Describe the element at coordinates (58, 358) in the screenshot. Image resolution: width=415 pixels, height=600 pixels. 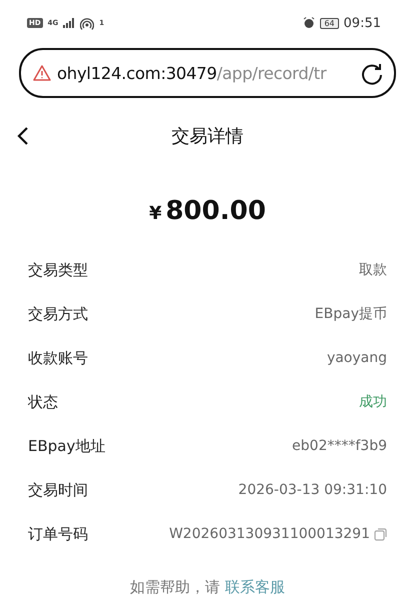
I see `field-label: 收款账号` at that location.